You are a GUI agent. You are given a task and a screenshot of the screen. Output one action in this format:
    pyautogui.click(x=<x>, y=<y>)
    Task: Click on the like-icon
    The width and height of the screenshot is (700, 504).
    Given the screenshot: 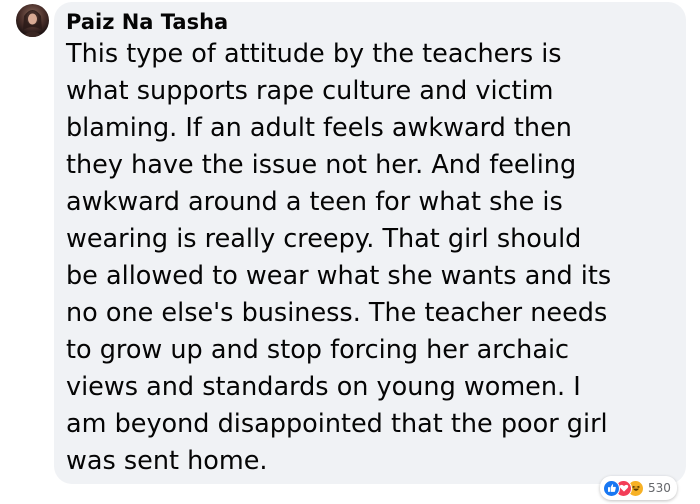 What is the action you would take?
    pyautogui.click(x=611, y=488)
    